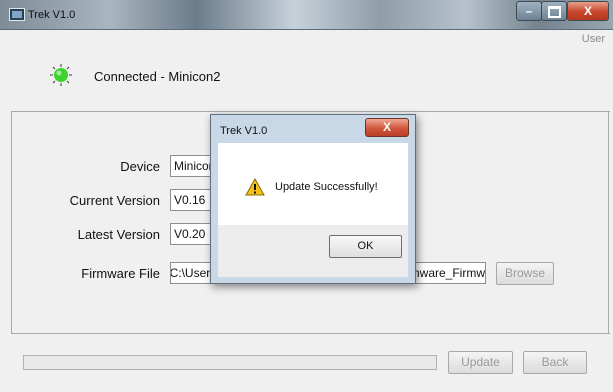  What do you see at coordinates (157, 76) in the screenshot?
I see `connection-status-text: Connected - Minicon2` at bounding box center [157, 76].